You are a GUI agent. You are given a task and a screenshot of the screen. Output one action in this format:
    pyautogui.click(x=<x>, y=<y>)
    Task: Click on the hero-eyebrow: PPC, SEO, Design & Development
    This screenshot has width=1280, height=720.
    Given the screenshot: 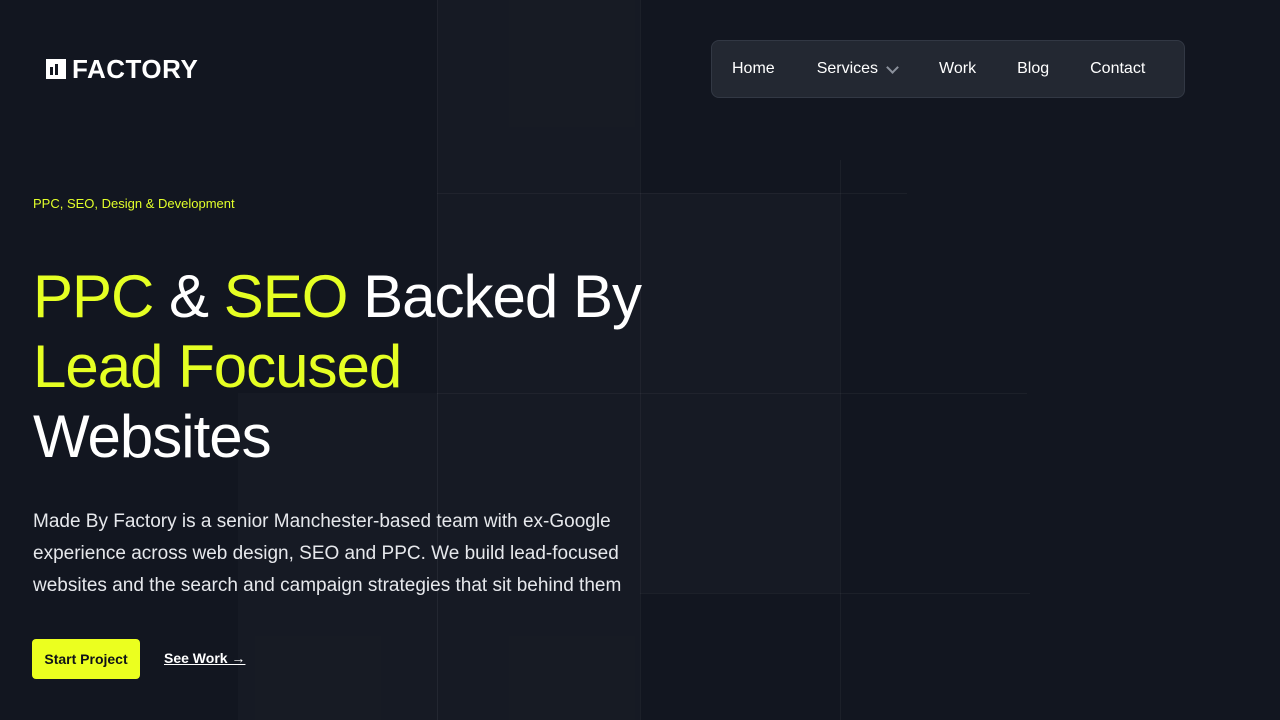 What is the action you would take?
    pyautogui.click(x=134, y=203)
    